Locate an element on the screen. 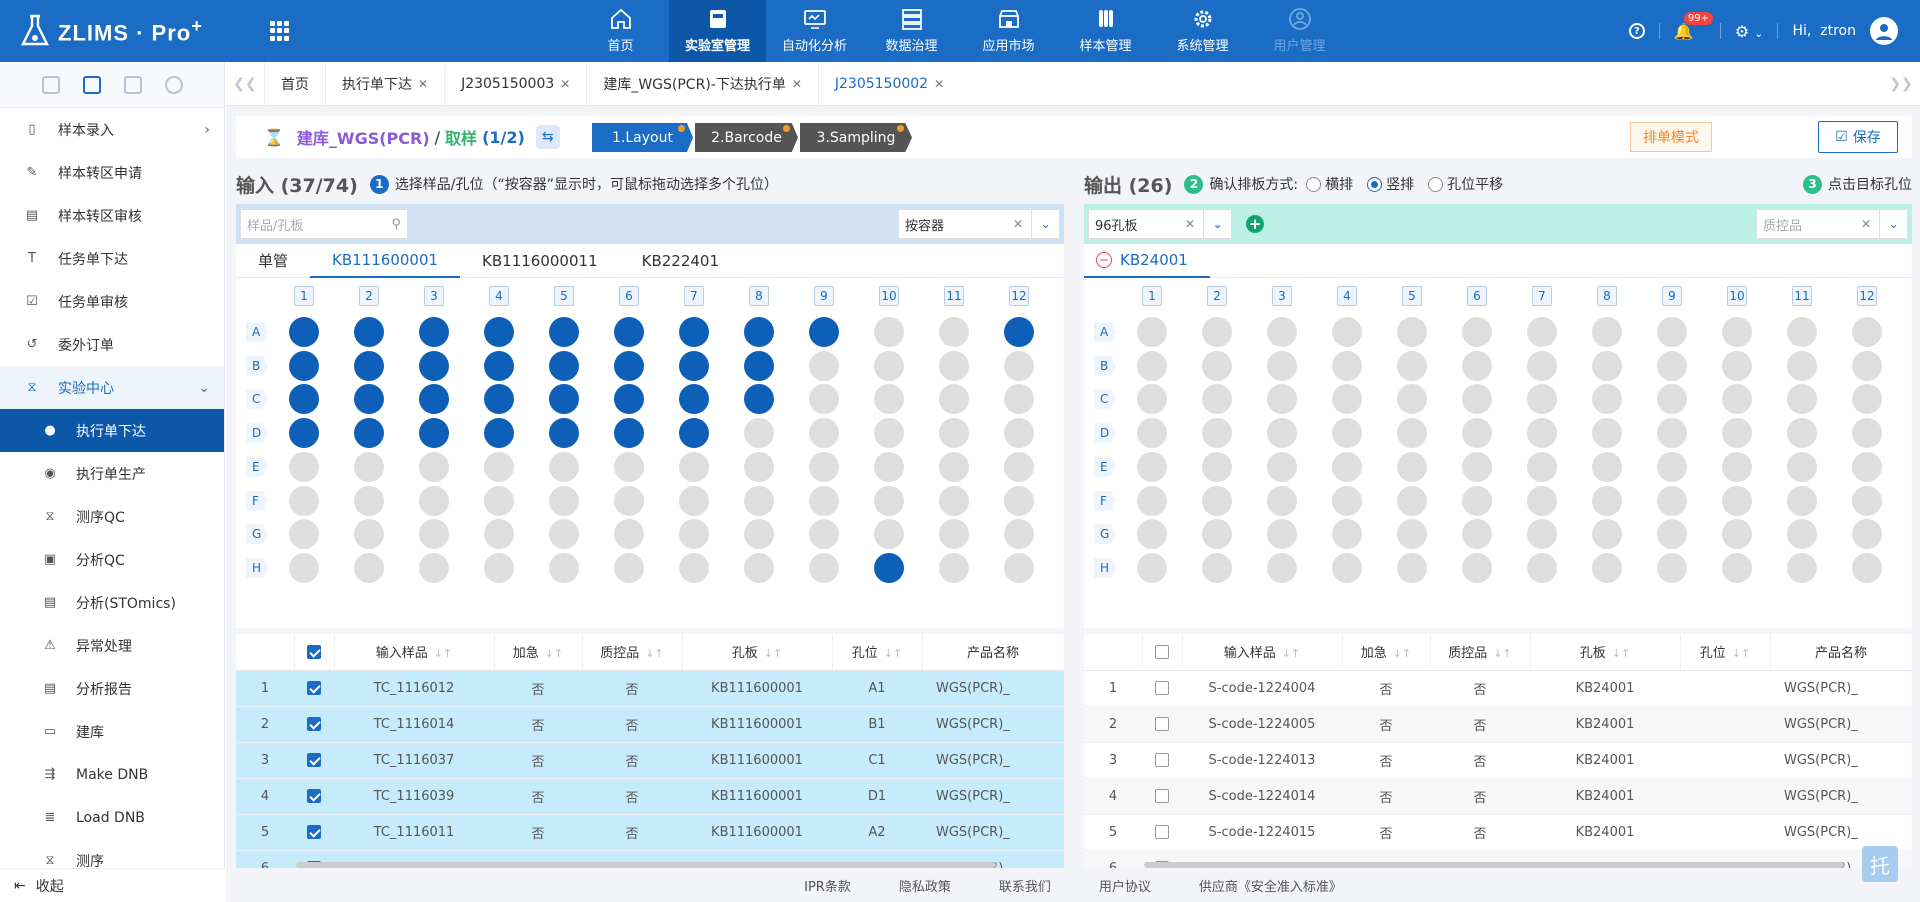 The height and width of the screenshot is (902, 1920). close-icon: ✕ is located at coordinates (423, 84).